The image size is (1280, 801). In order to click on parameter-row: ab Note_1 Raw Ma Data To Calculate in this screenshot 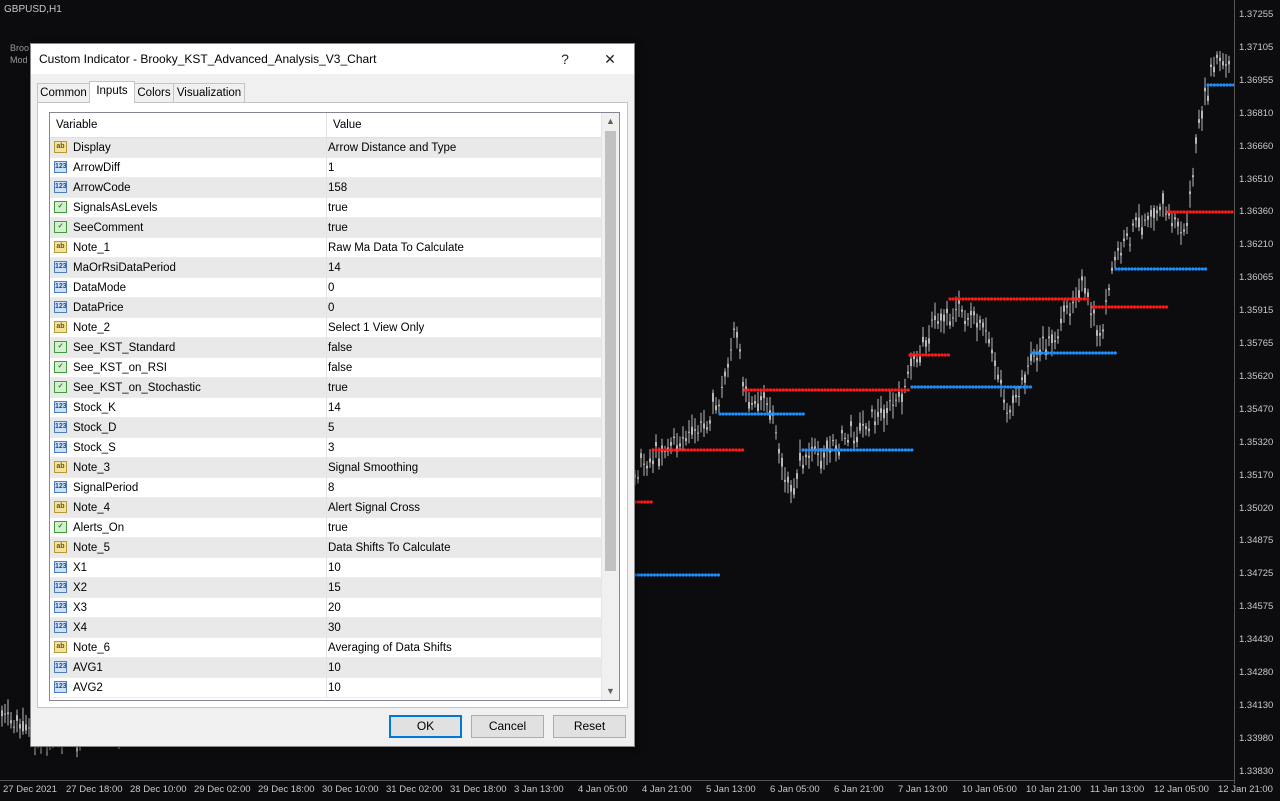, I will do `click(325, 248)`.